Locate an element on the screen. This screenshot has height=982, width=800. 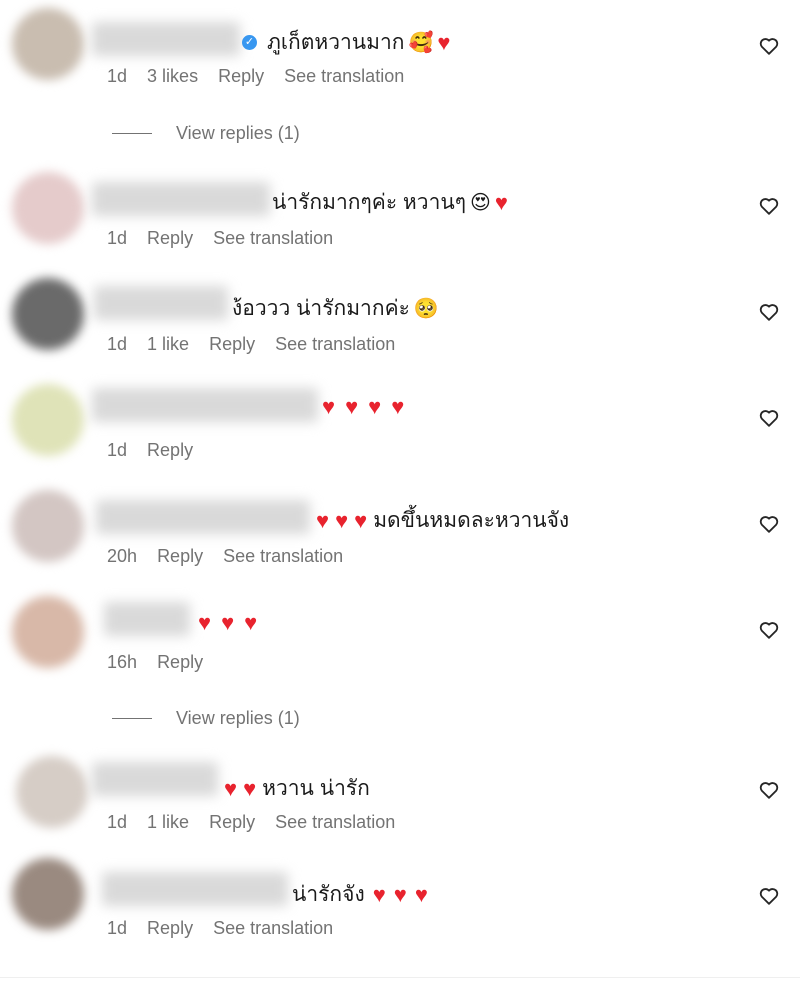
bottom-divider is located at coordinates (400, 977).